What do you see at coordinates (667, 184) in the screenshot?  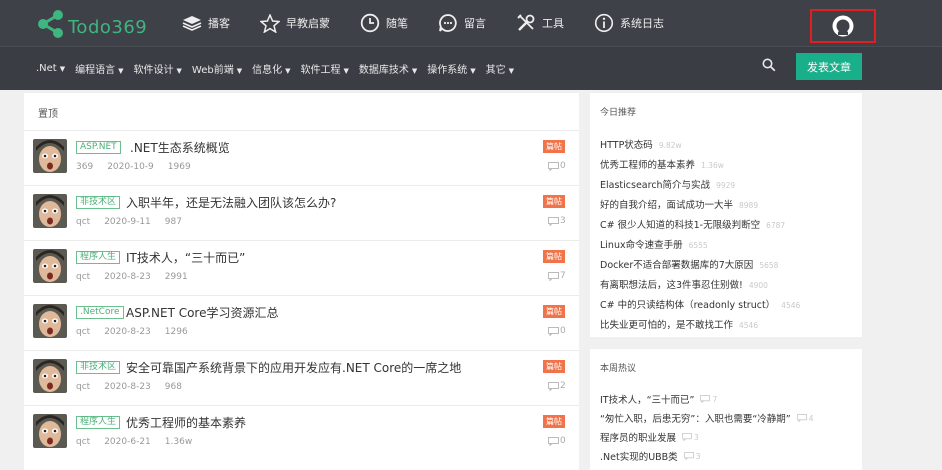 I see `recommend-item: Elasticsearch简介与实战 9929` at bounding box center [667, 184].